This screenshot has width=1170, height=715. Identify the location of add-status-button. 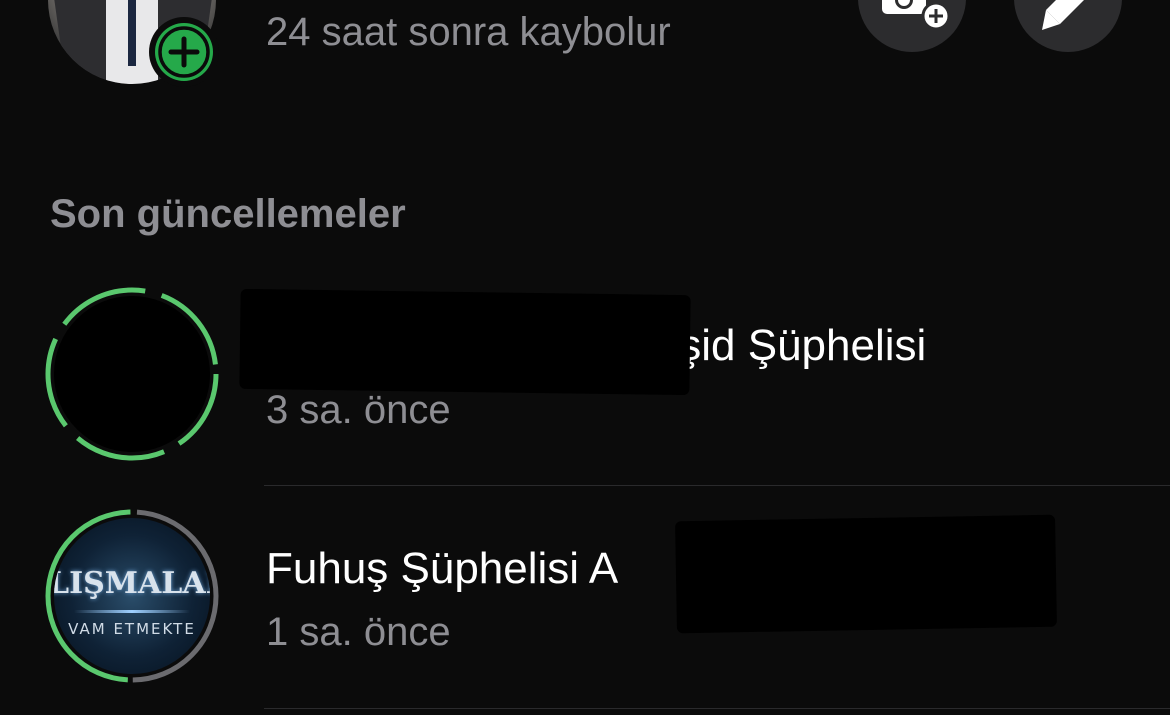
(184, 52).